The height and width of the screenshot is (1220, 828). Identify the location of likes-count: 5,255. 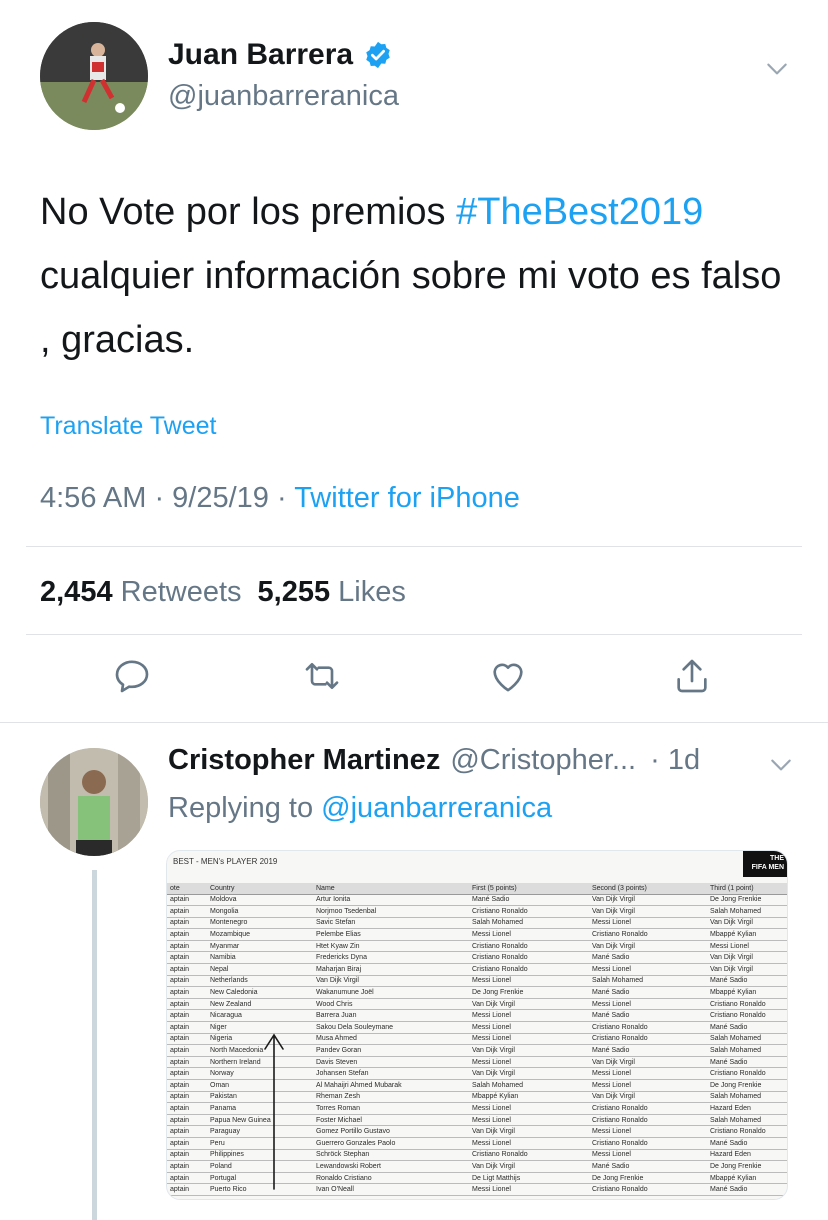
(294, 592).